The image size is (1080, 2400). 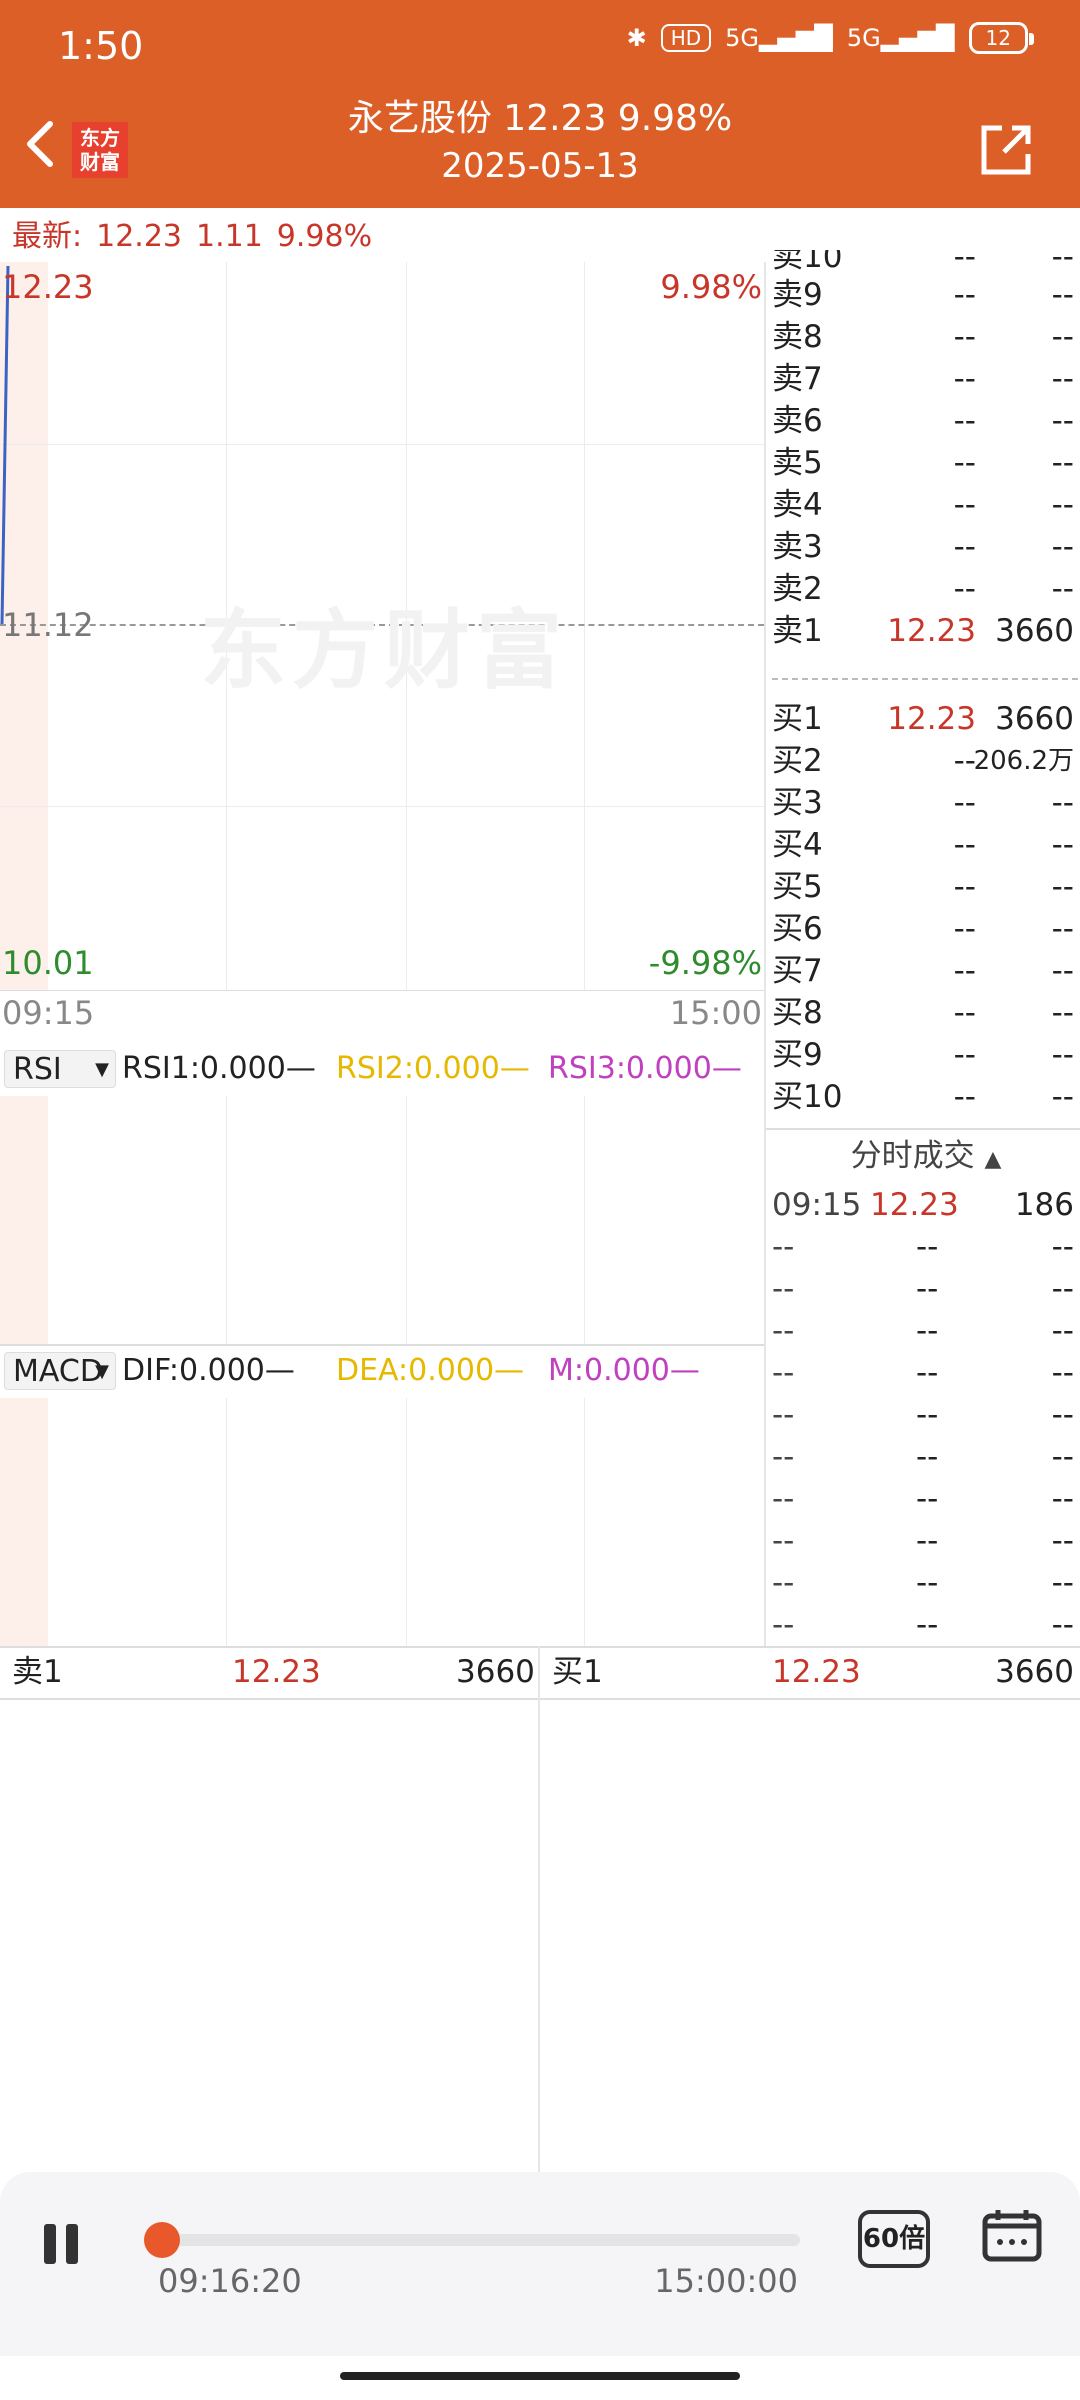 What do you see at coordinates (726, 2281) in the screenshot?
I see `end-time: 15:00:00` at bounding box center [726, 2281].